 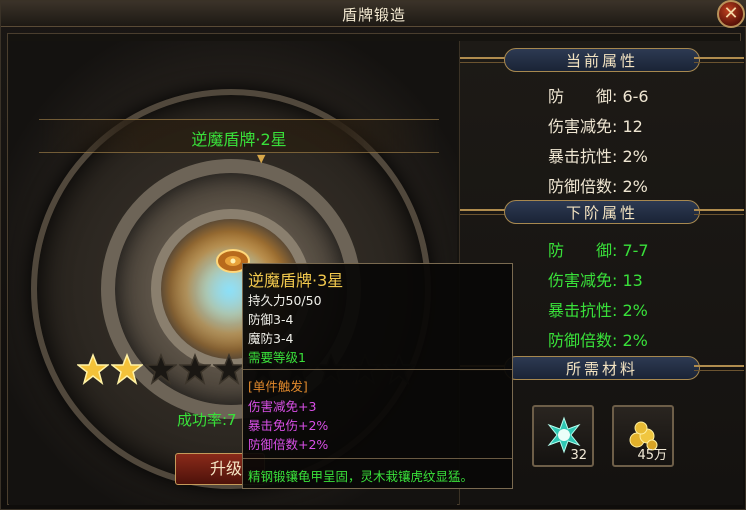 What do you see at coordinates (598, 186) in the screenshot?
I see `current-defense-multiplier: 防御倍数: 2%` at bounding box center [598, 186].